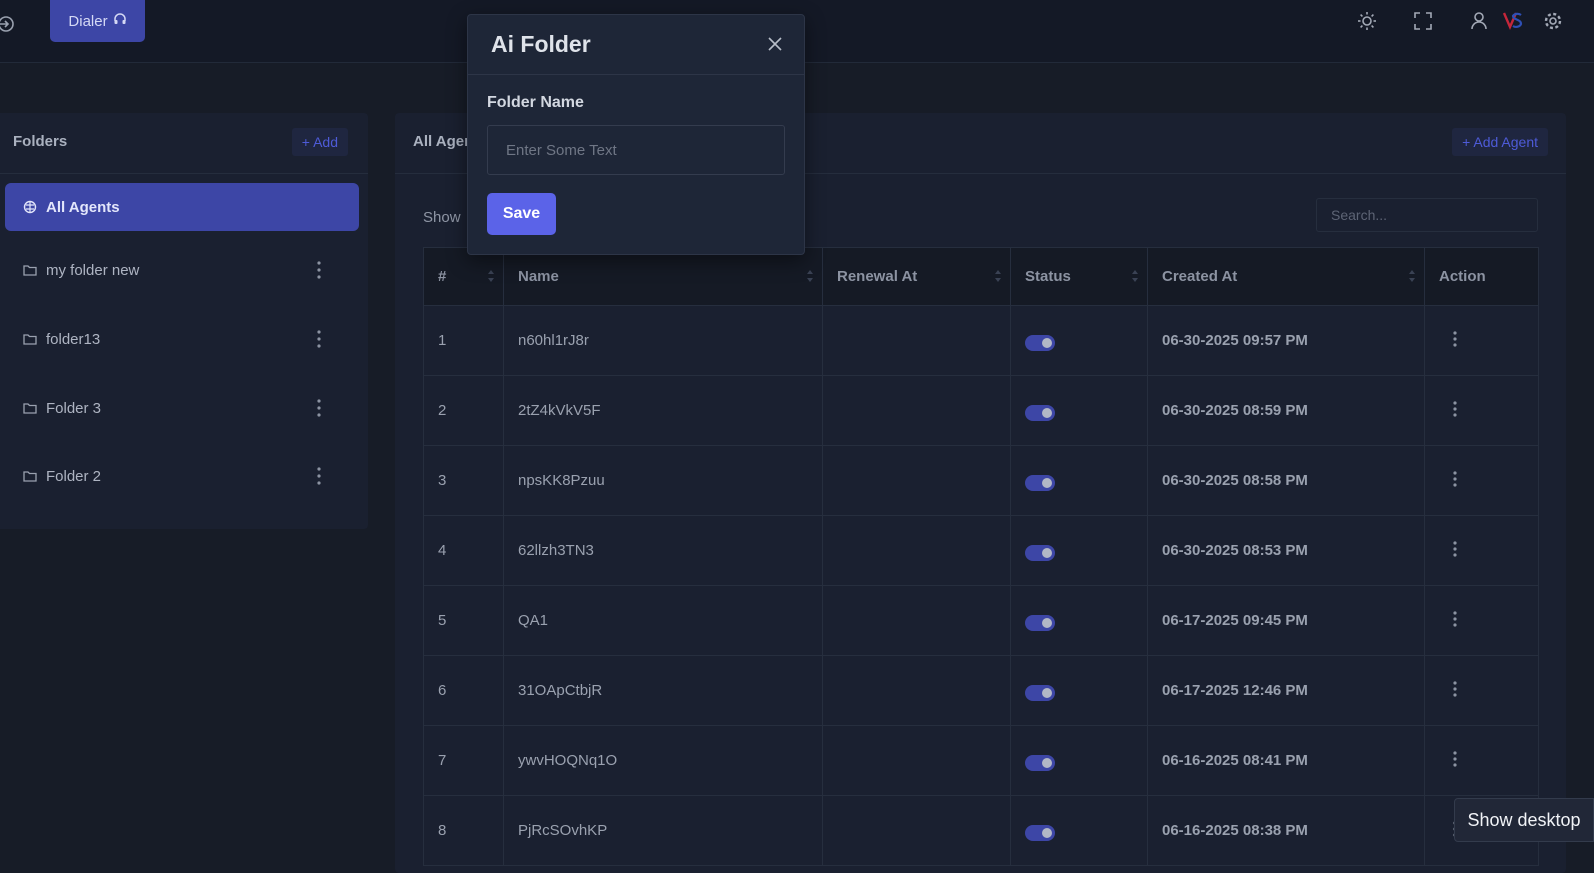 This screenshot has width=1594, height=873. I want to click on row-number: 1, so click(463, 340).